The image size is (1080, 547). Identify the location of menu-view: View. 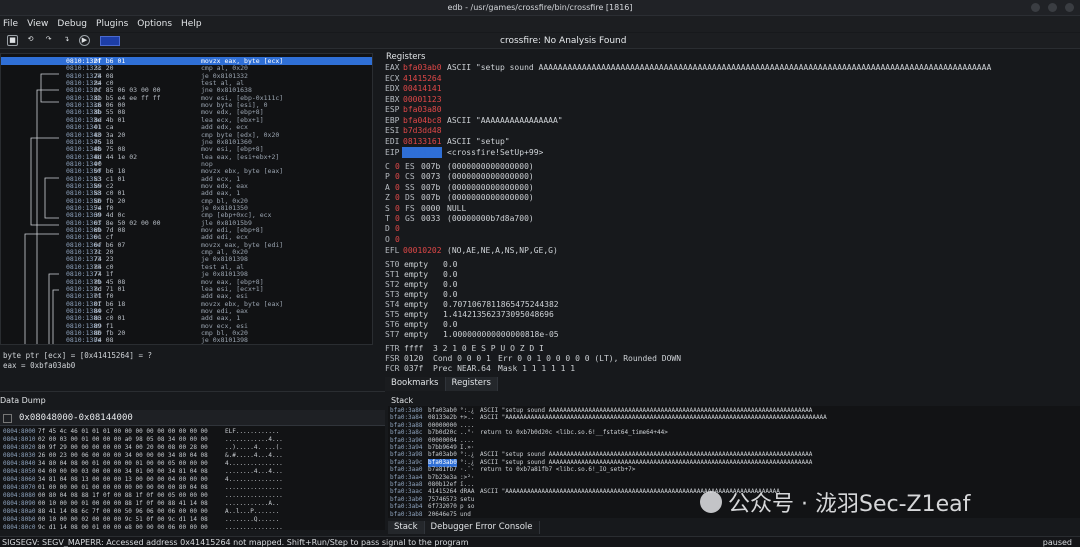
(37, 24).